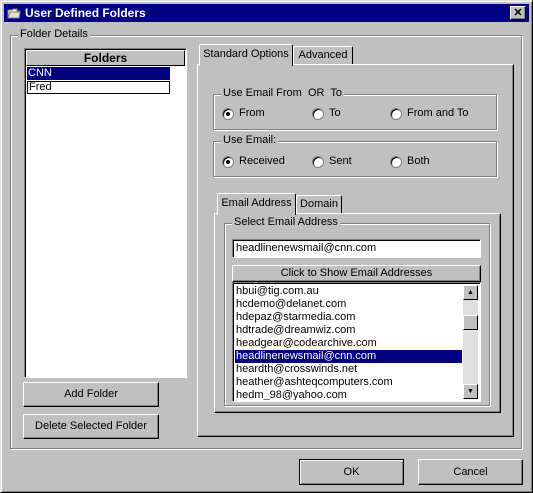 This screenshot has height=493, width=533. Describe the element at coordinates (291, 304) in the screenshot. I see `email-list-item-label: hcdemo@delanet.com` at that location.